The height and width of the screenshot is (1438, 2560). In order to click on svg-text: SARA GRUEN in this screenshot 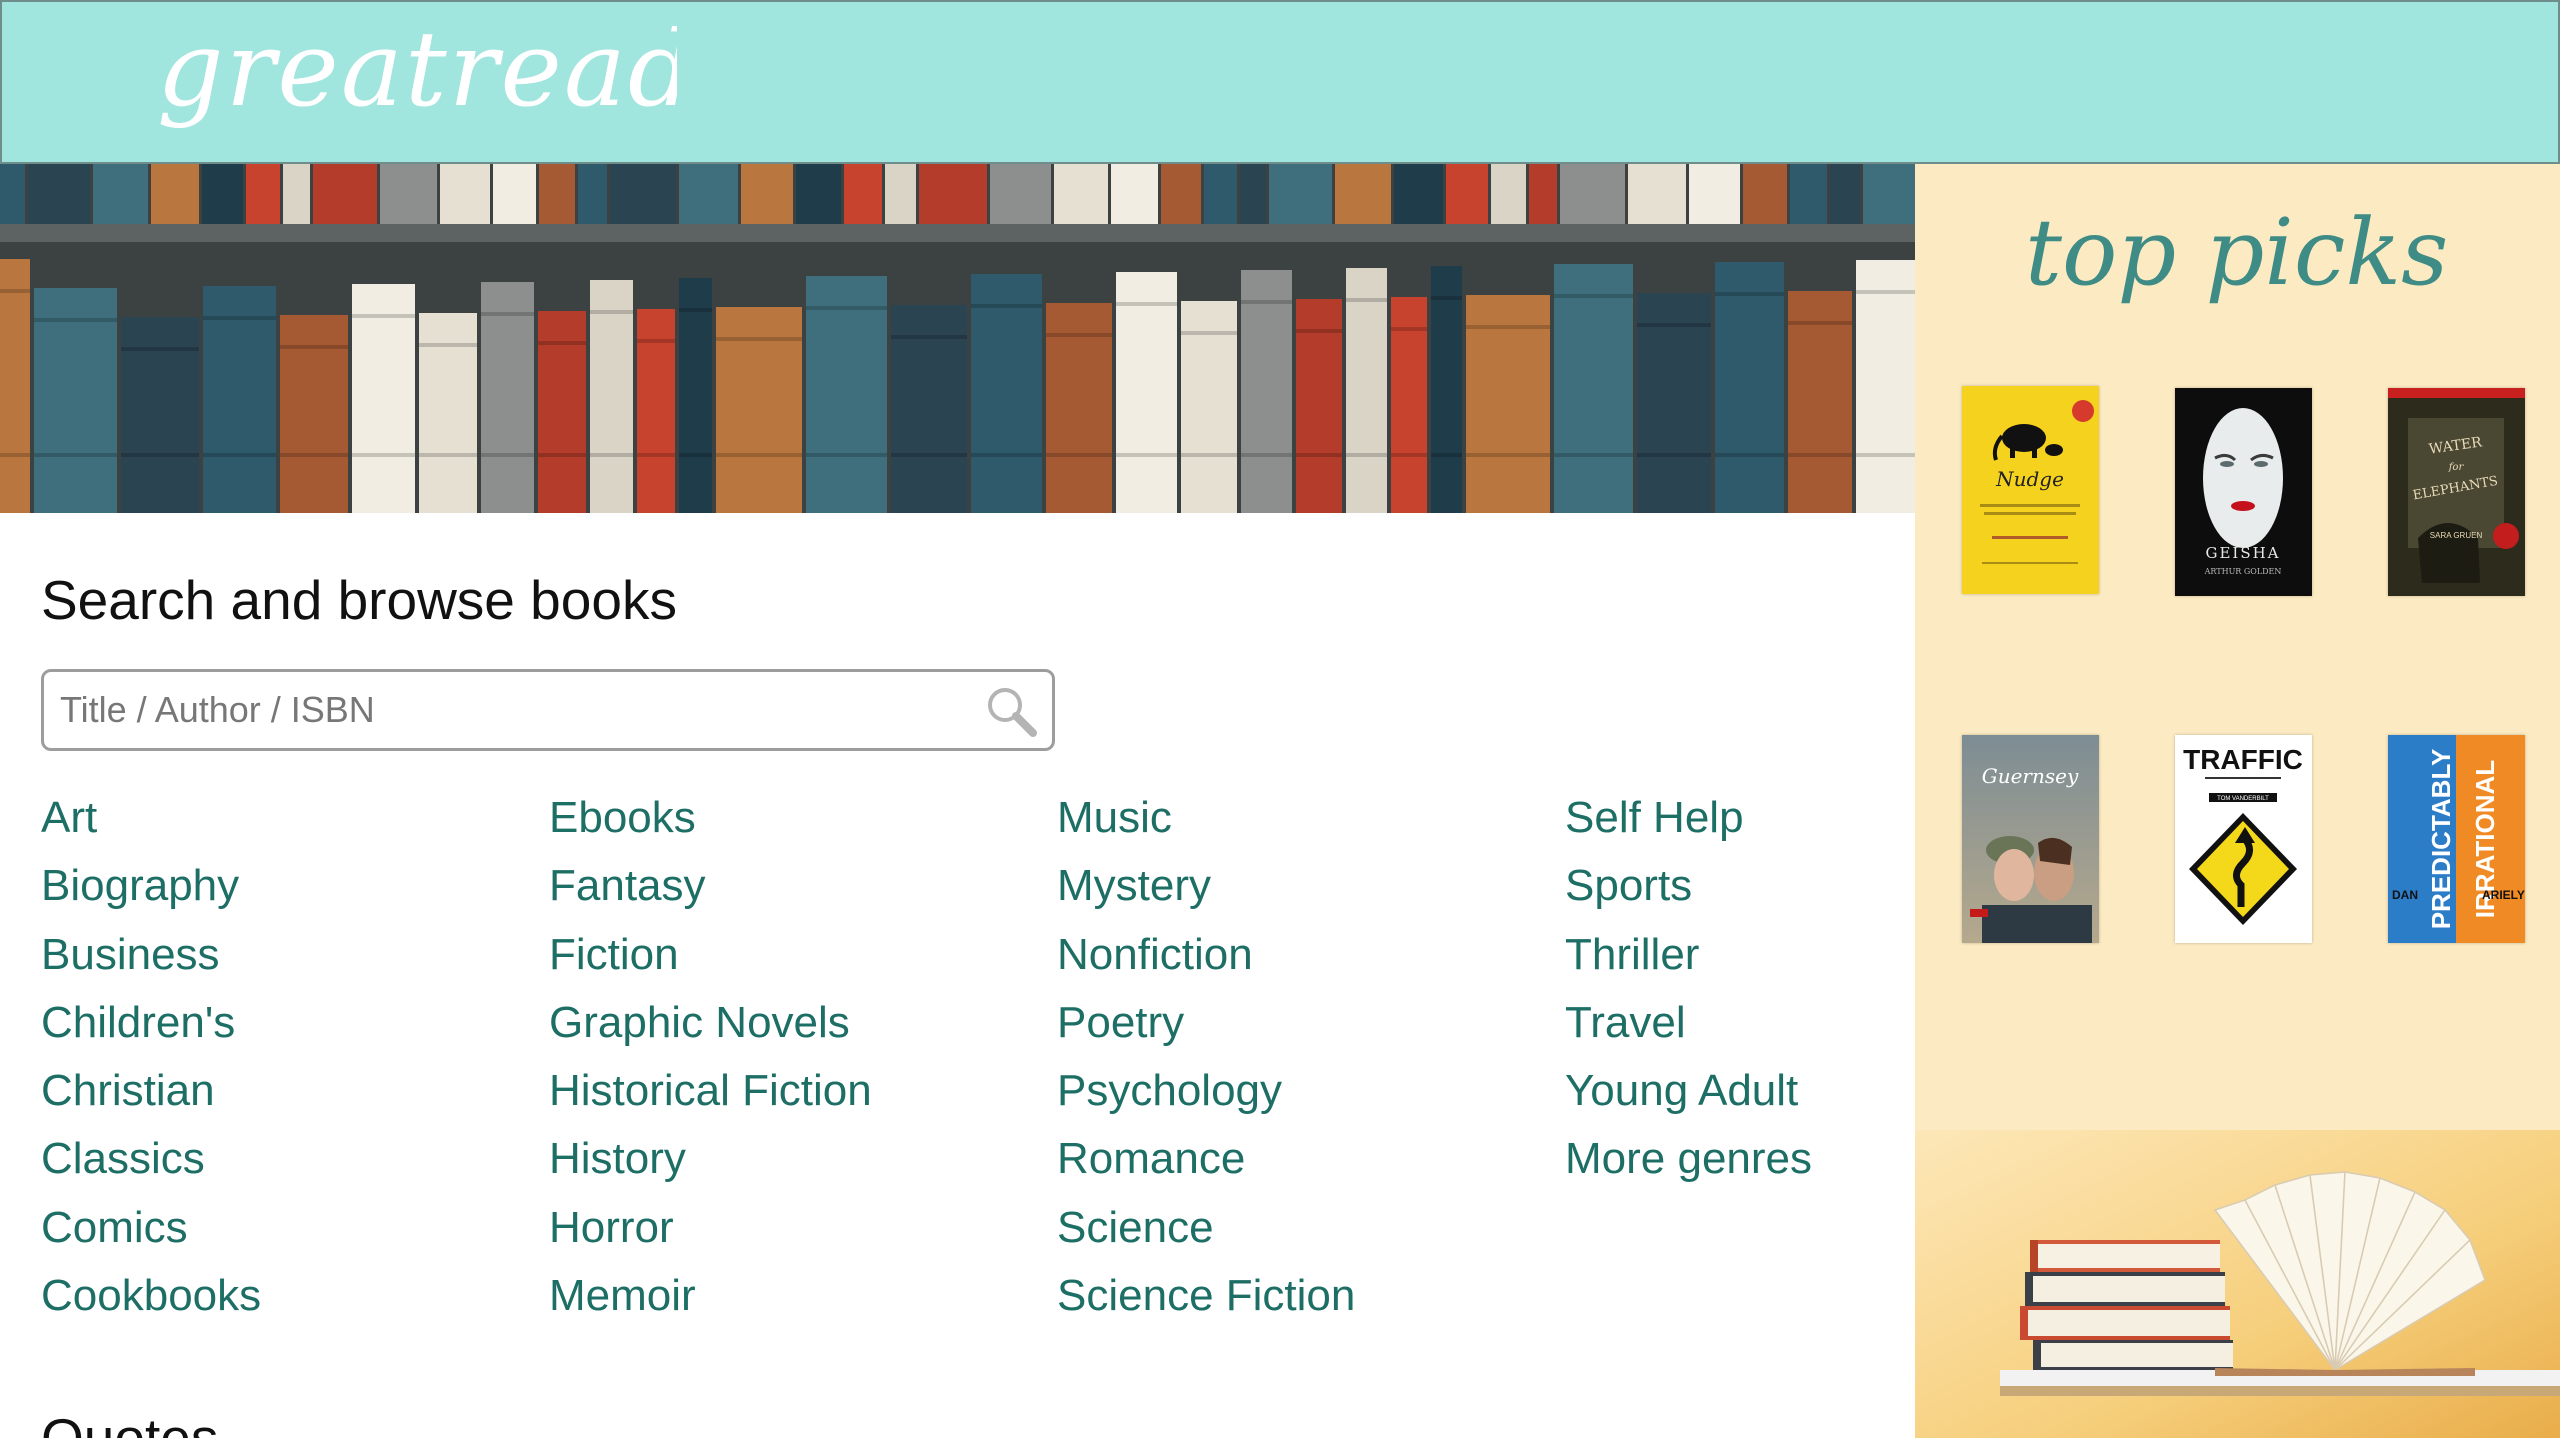, I will do `click(2456, 535)`.